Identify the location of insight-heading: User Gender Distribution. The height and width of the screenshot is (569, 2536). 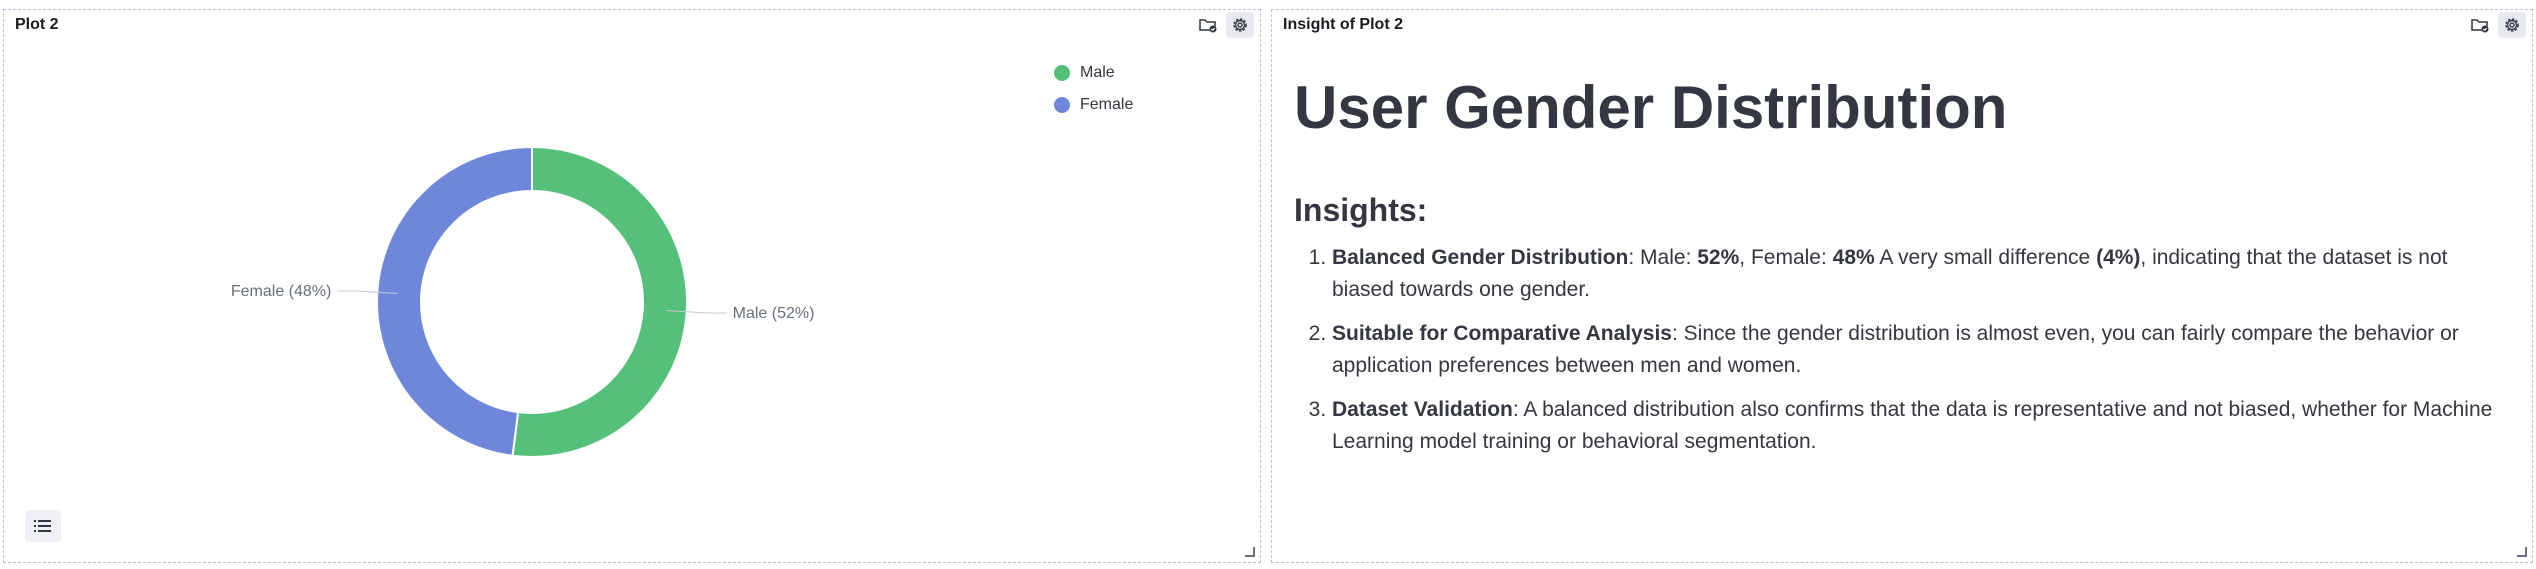
(1651, 107).